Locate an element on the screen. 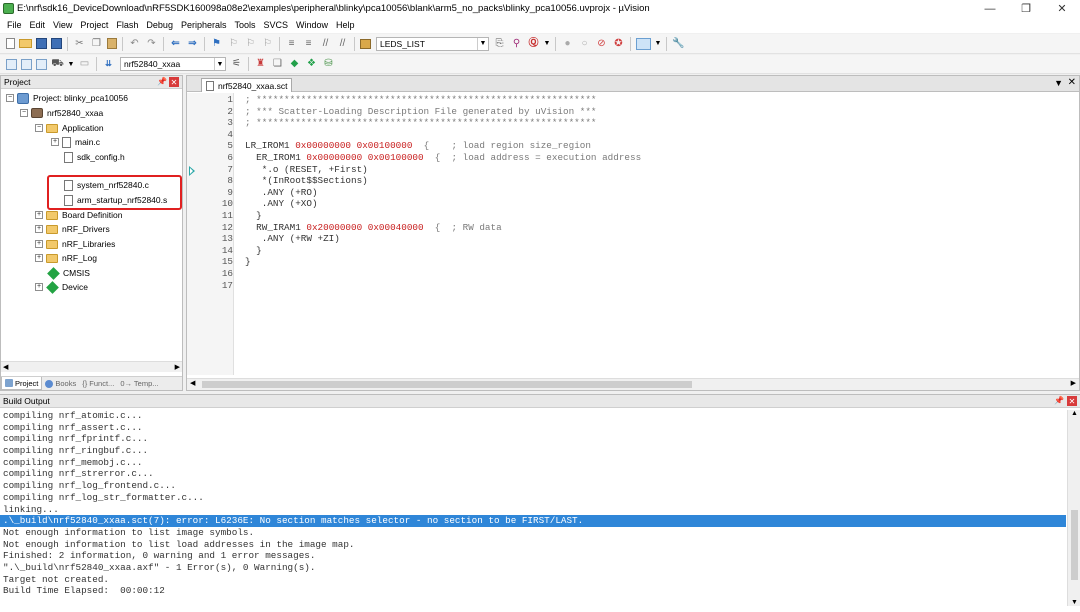 The image size is (1080, 612). copy-icon: ❐ is located at coordinates (96, 43).